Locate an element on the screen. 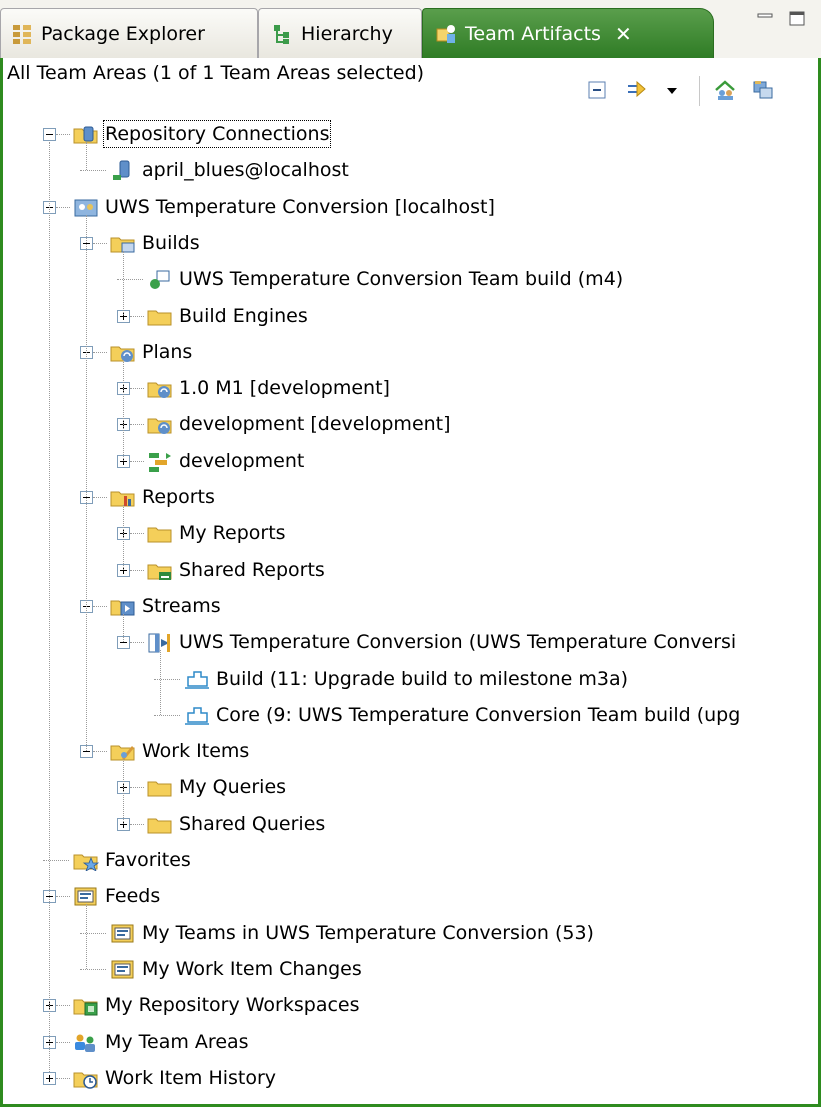 The image size is (821, 1107). tree-item-label: 1.0 M1 [development] is located at coordinates (284, 388).